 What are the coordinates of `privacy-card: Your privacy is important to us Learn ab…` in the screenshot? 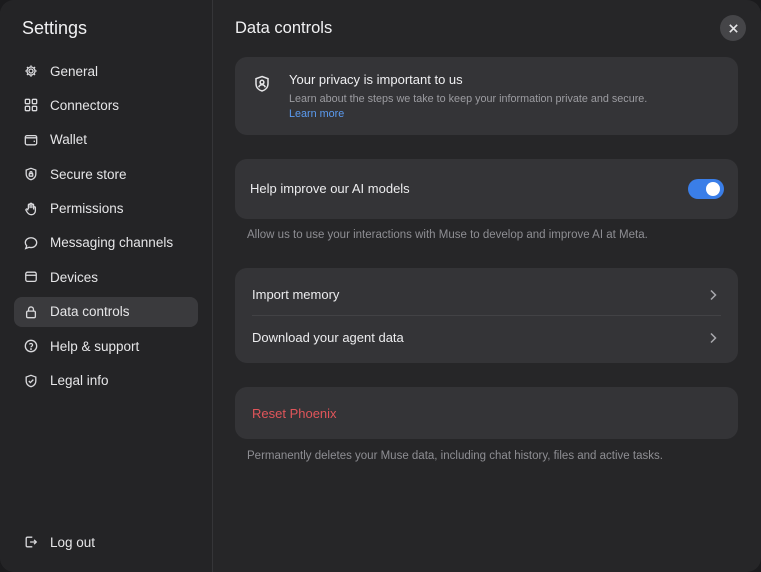 It's located at (486, 96).